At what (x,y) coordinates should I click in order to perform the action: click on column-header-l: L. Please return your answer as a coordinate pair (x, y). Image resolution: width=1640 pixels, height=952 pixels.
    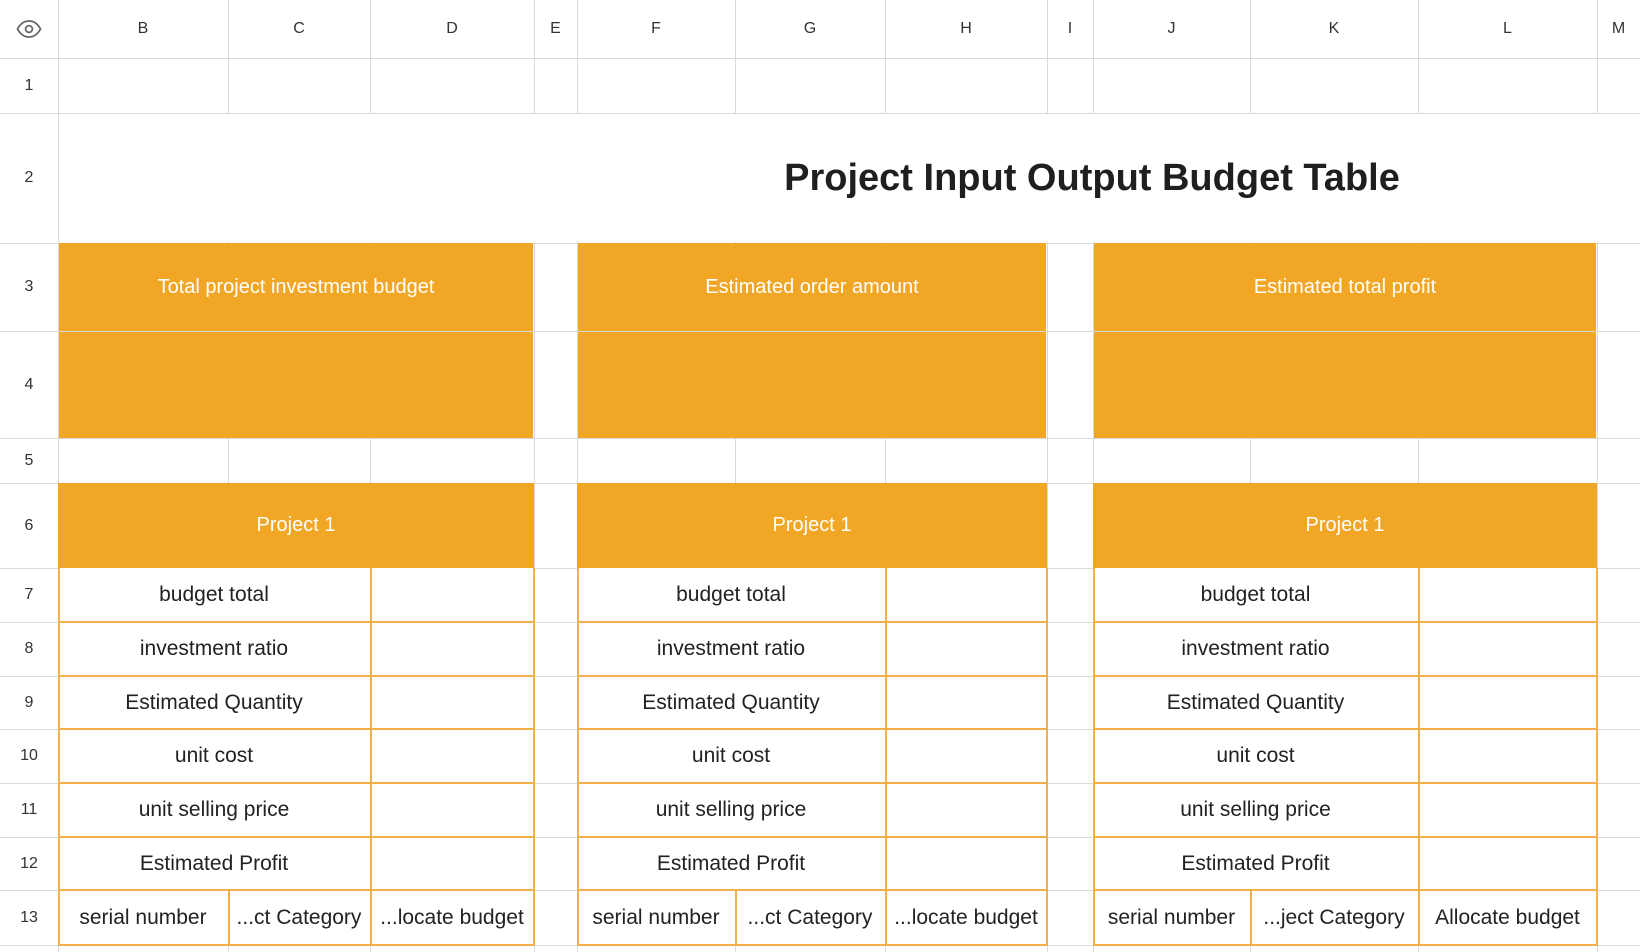
    Looking at the image, I should click on (1507, 29).